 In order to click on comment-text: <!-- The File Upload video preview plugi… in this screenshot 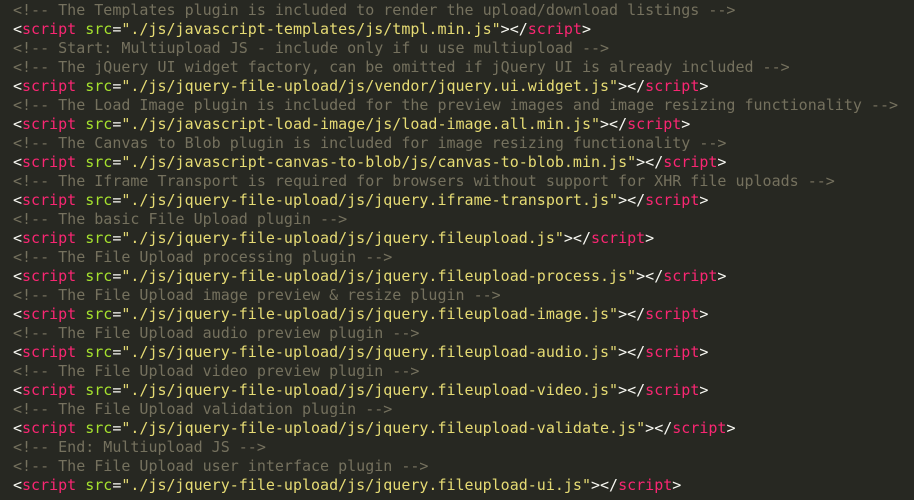, I will do `click(216, 371)`.